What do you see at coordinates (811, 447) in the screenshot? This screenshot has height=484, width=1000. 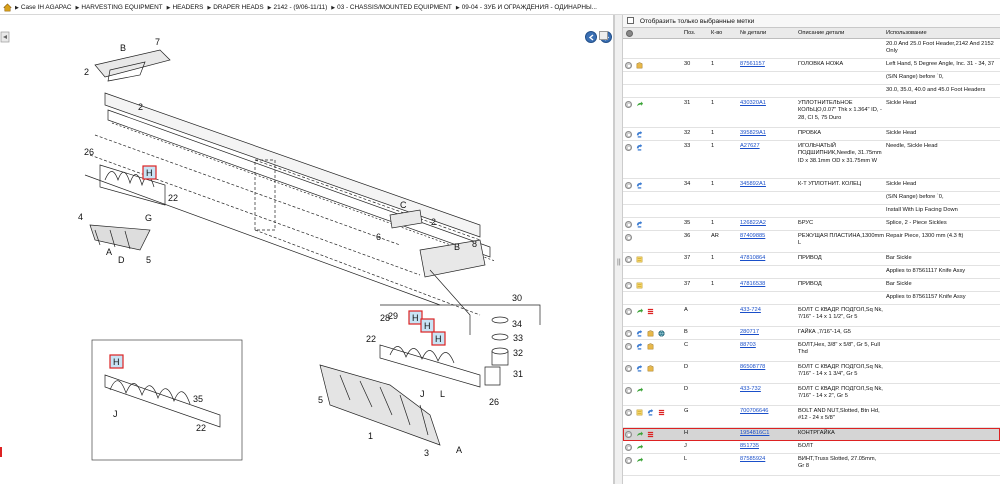 I see `table-row: J 851735 БОЛТ` at bounding box center [811, 447].